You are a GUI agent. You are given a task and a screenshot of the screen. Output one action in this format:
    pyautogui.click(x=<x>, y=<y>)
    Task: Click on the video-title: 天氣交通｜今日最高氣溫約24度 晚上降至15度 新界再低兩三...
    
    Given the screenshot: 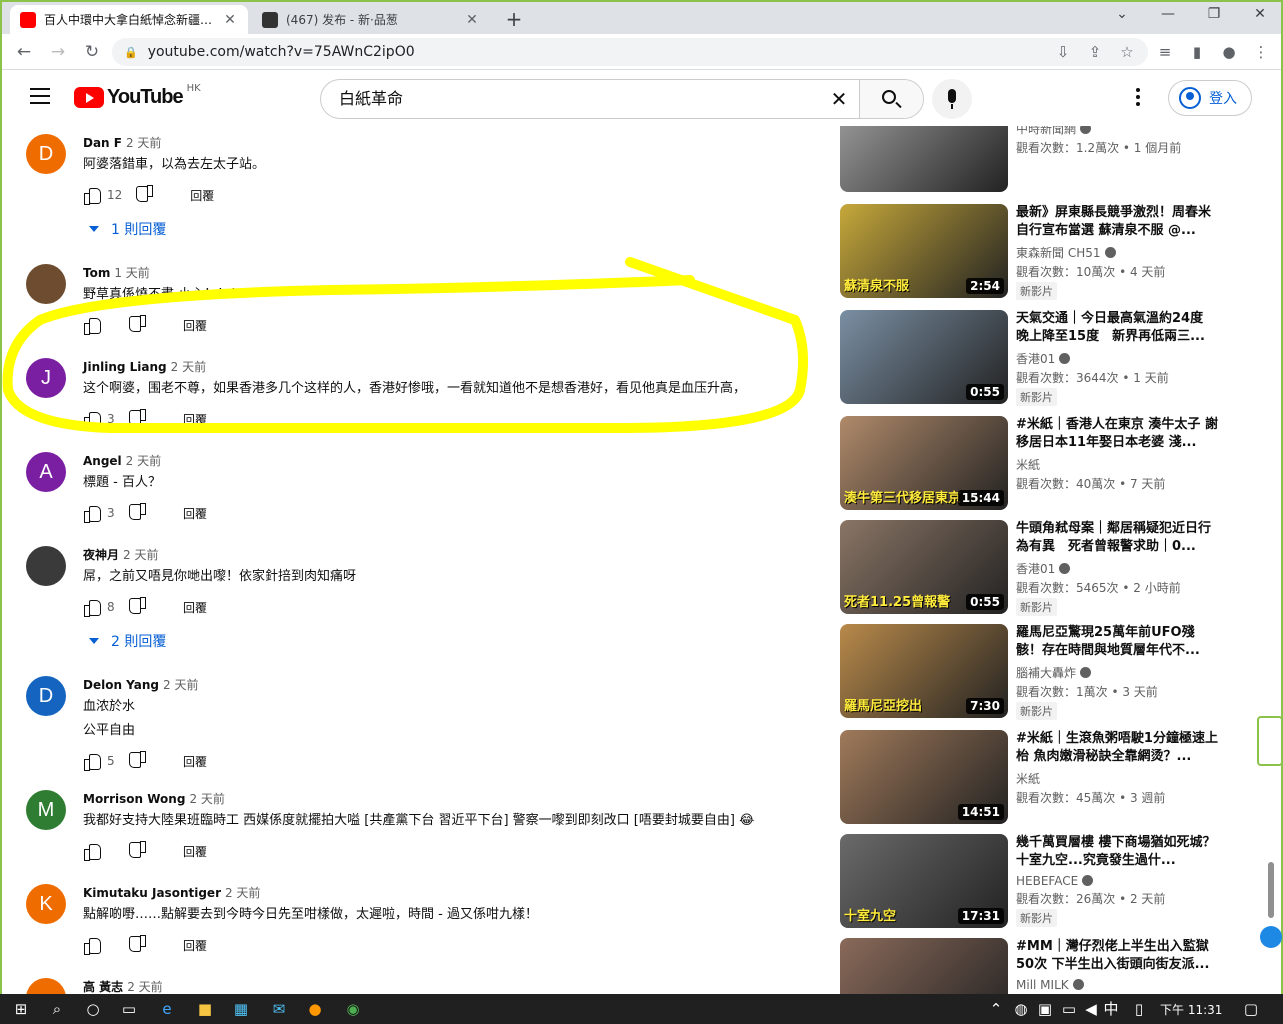 What is the action you would take?
    pyautogui.click(x=1118, y=328)
    